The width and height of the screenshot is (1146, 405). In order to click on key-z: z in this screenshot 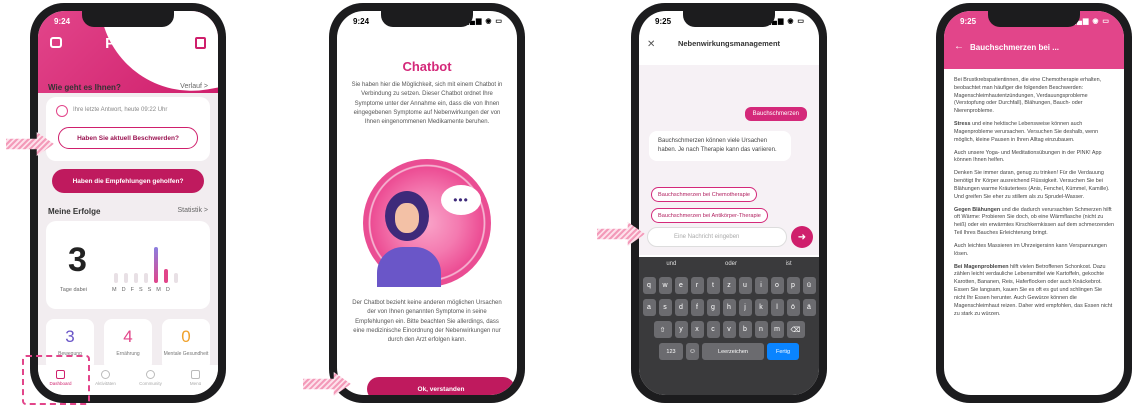, I will do `click(729, 285)`.